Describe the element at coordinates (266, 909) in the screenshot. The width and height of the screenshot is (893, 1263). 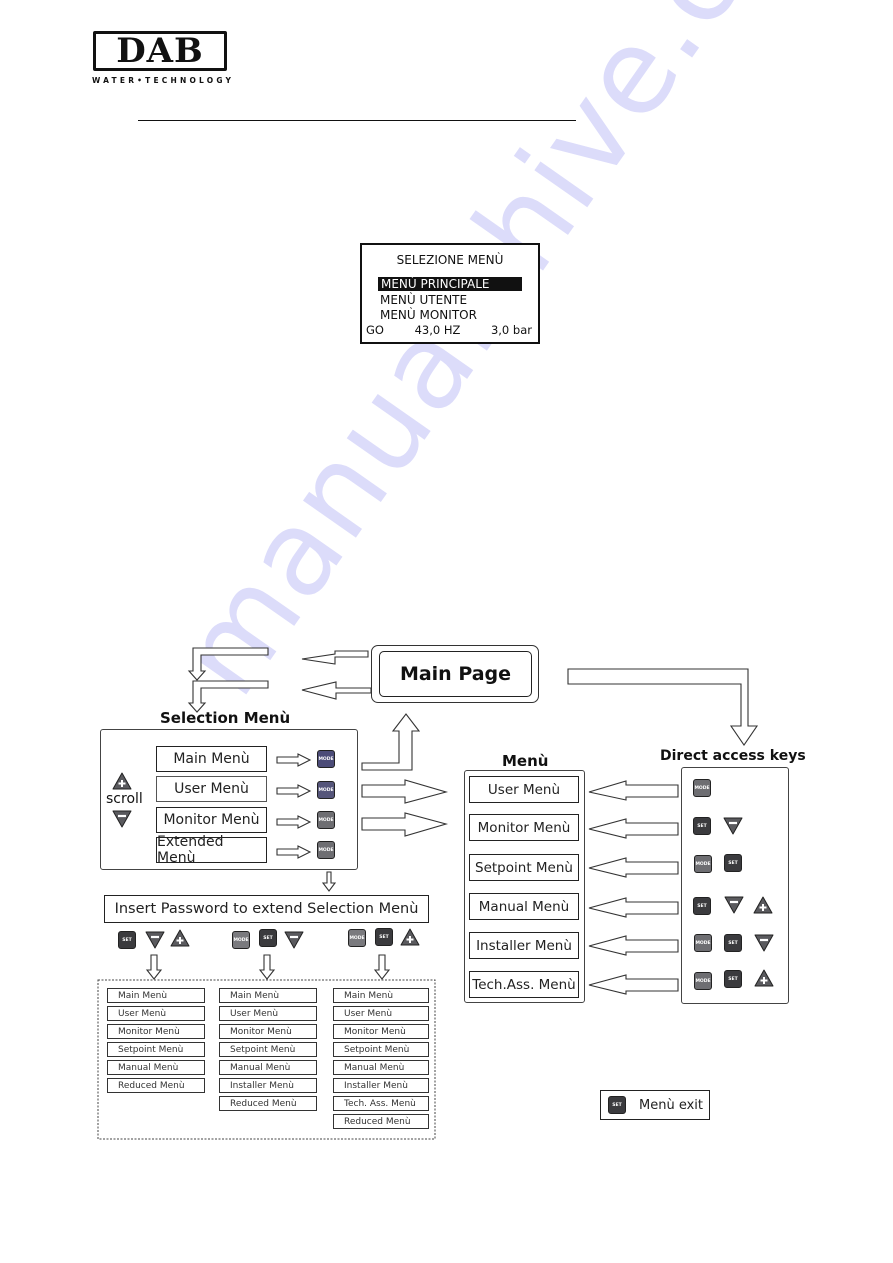
I see `password-box: Insert Password to extend Selection Menù` at that location.